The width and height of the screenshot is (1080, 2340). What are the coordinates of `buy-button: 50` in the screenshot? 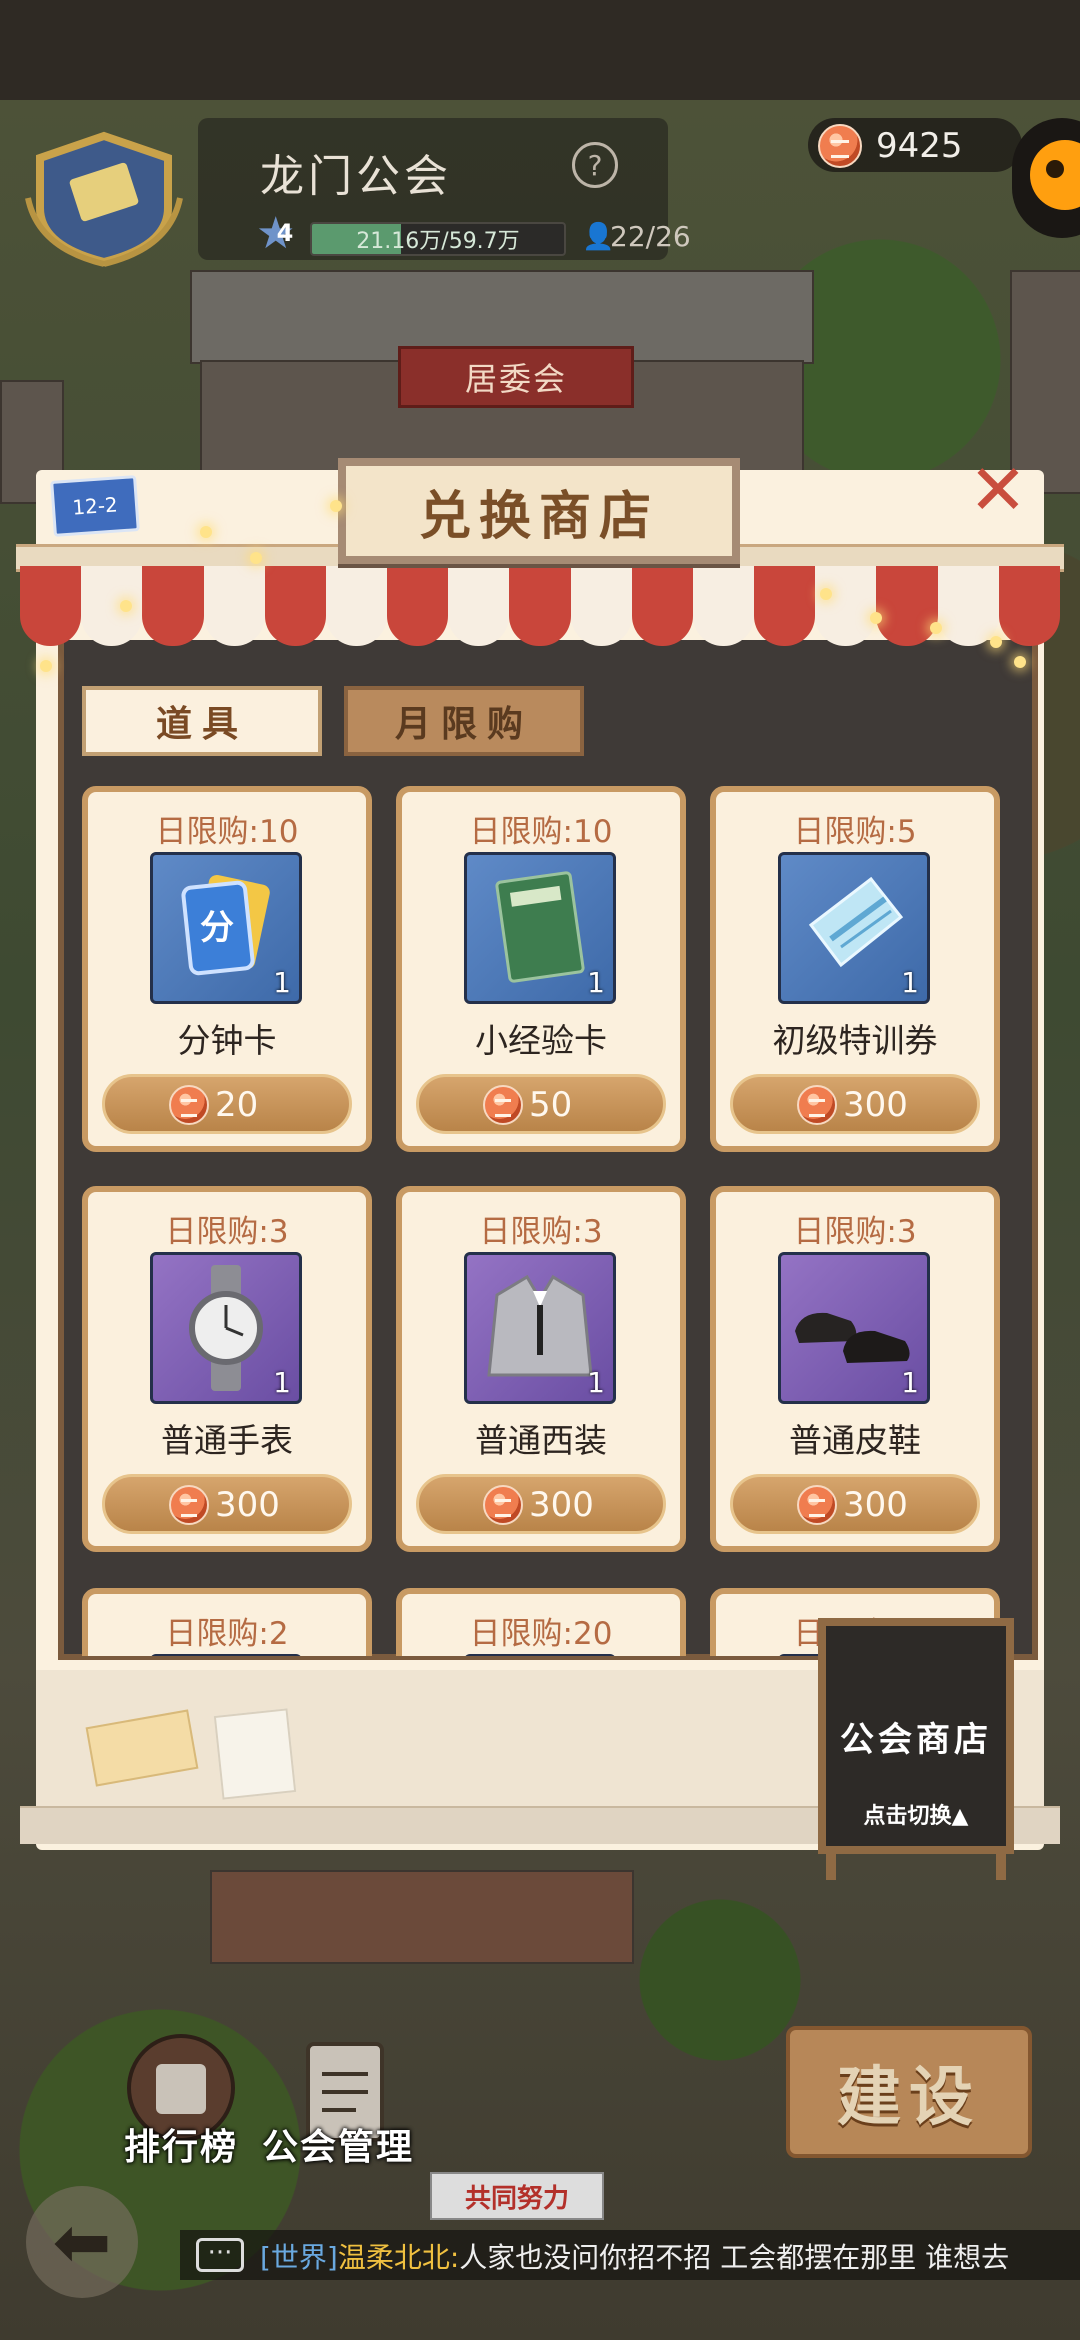 It's located at (541, 1104).